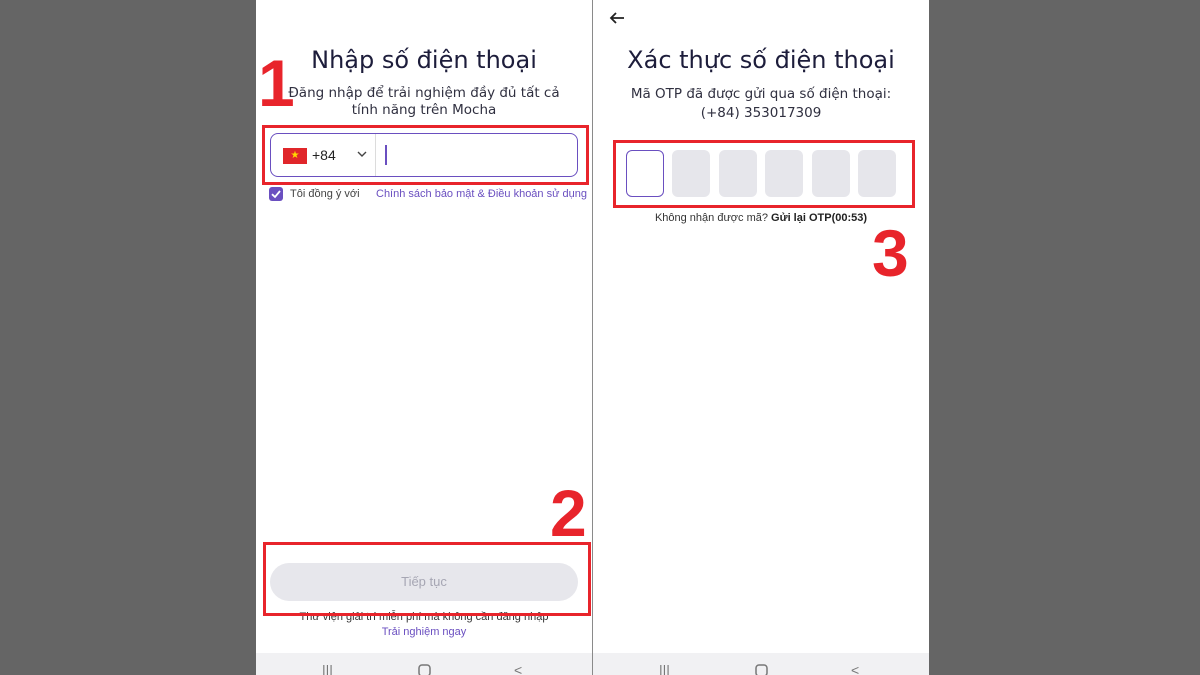 This screenshot has height=675, width=1200. Describe the element at coordinates (819, 218) in the screenshot. I see `resend-otp-button: Gửi lại OTP(00:53)` at that location.